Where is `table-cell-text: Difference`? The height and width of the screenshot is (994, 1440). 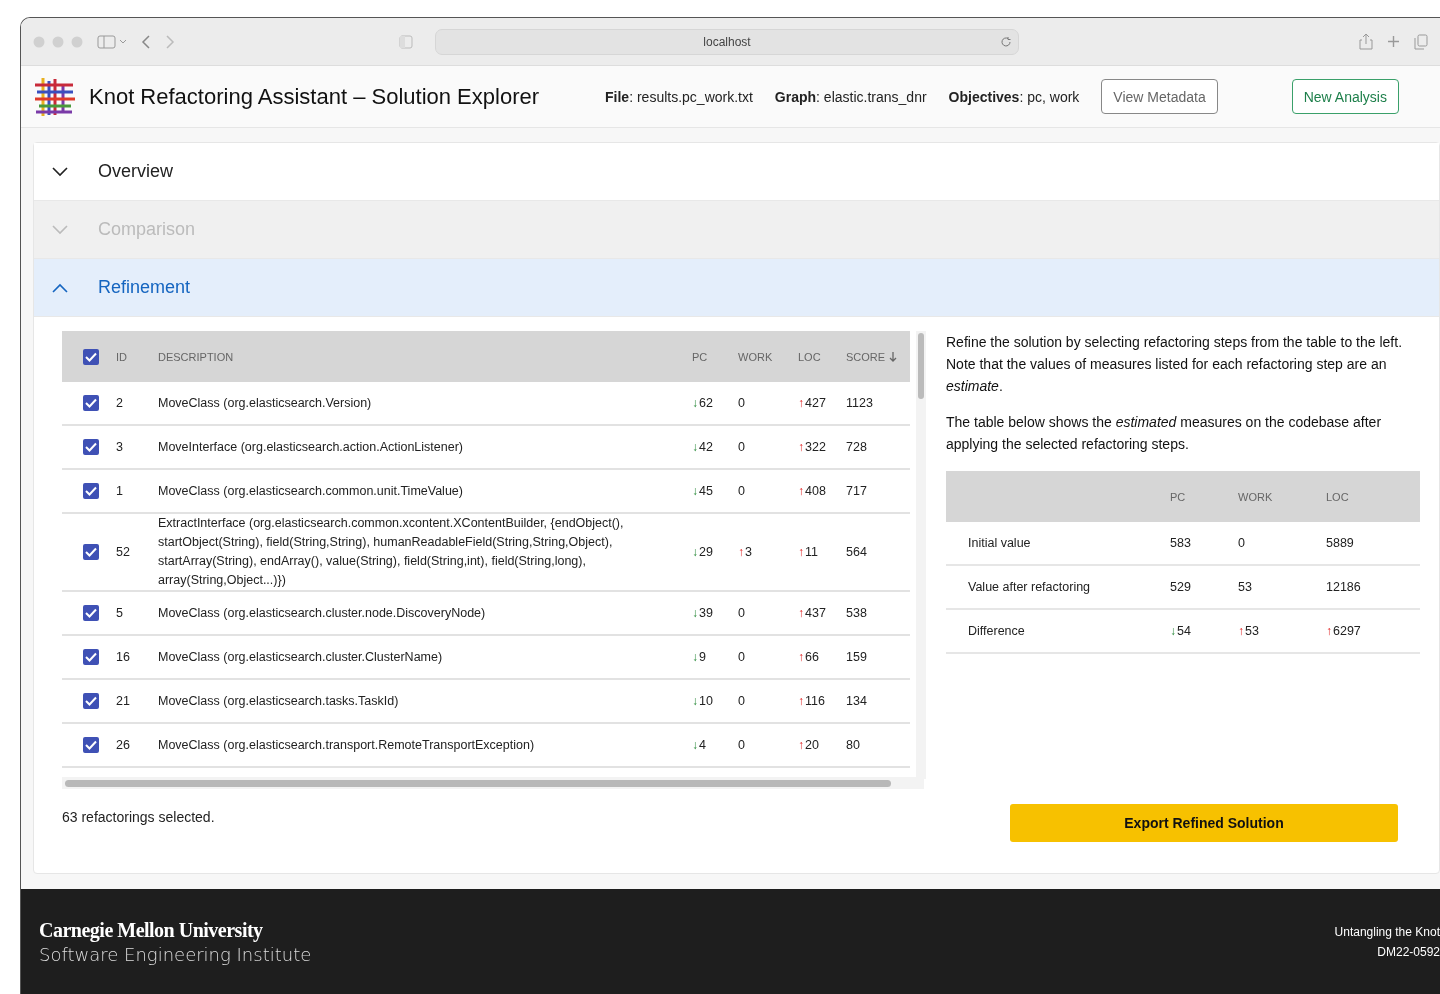 table-cell-text: Difference is located at coordinates (996, 631).